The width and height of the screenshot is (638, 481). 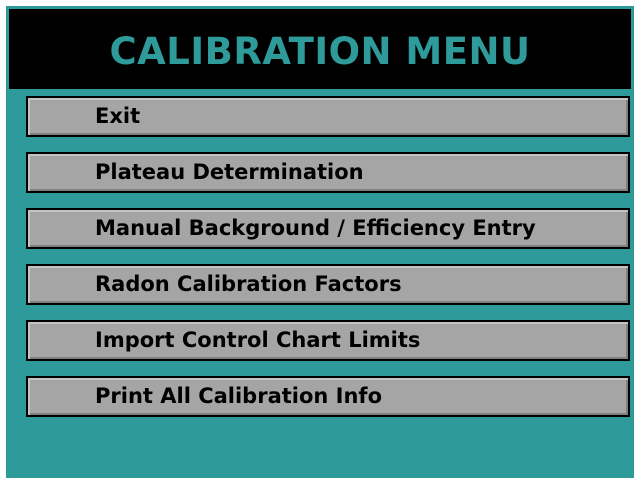 I want to click on plateau-determination-button: Plateau Determination, so click(x=328, y=172).